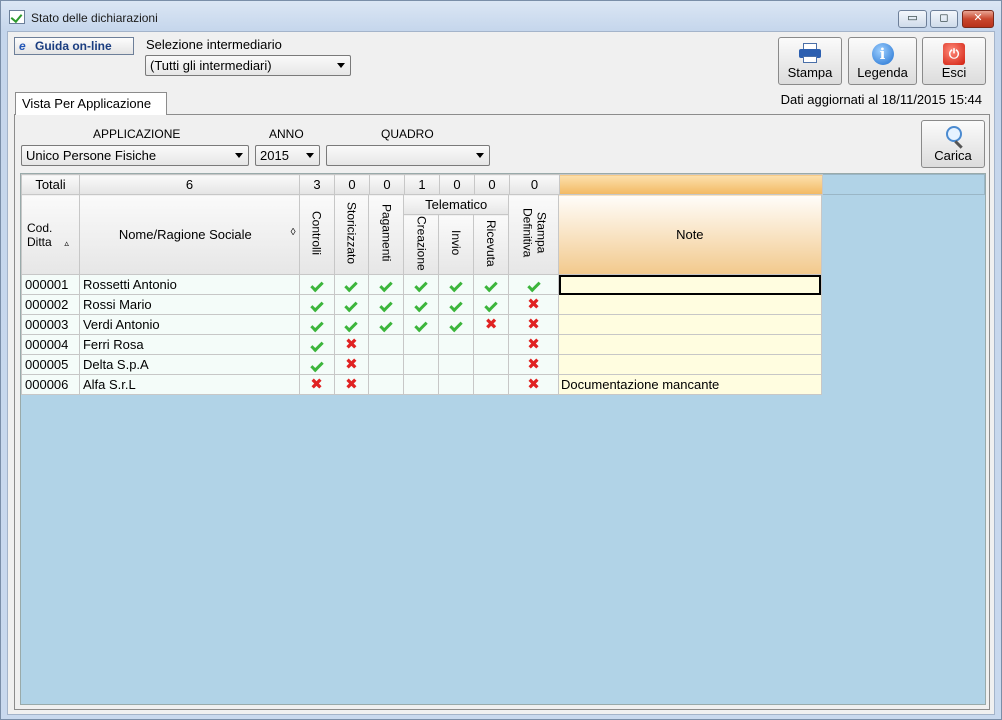 The image size is (1002, 720). Describe the element at coordinates (882, 72) in the screenshot. I see `legenda-label: Legenda` at that location.